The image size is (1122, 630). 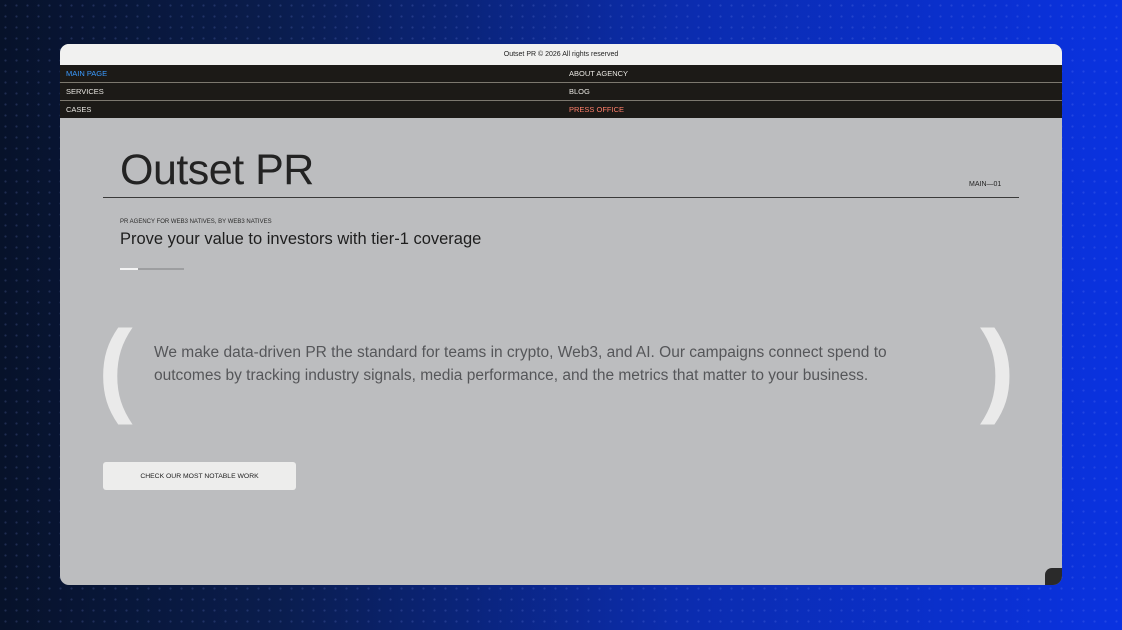 What do you see at coordinates (561, 109) in the screenshot?
I see `nav-row: CASES PRESS OFFICE` at bounding box center [561, 109].